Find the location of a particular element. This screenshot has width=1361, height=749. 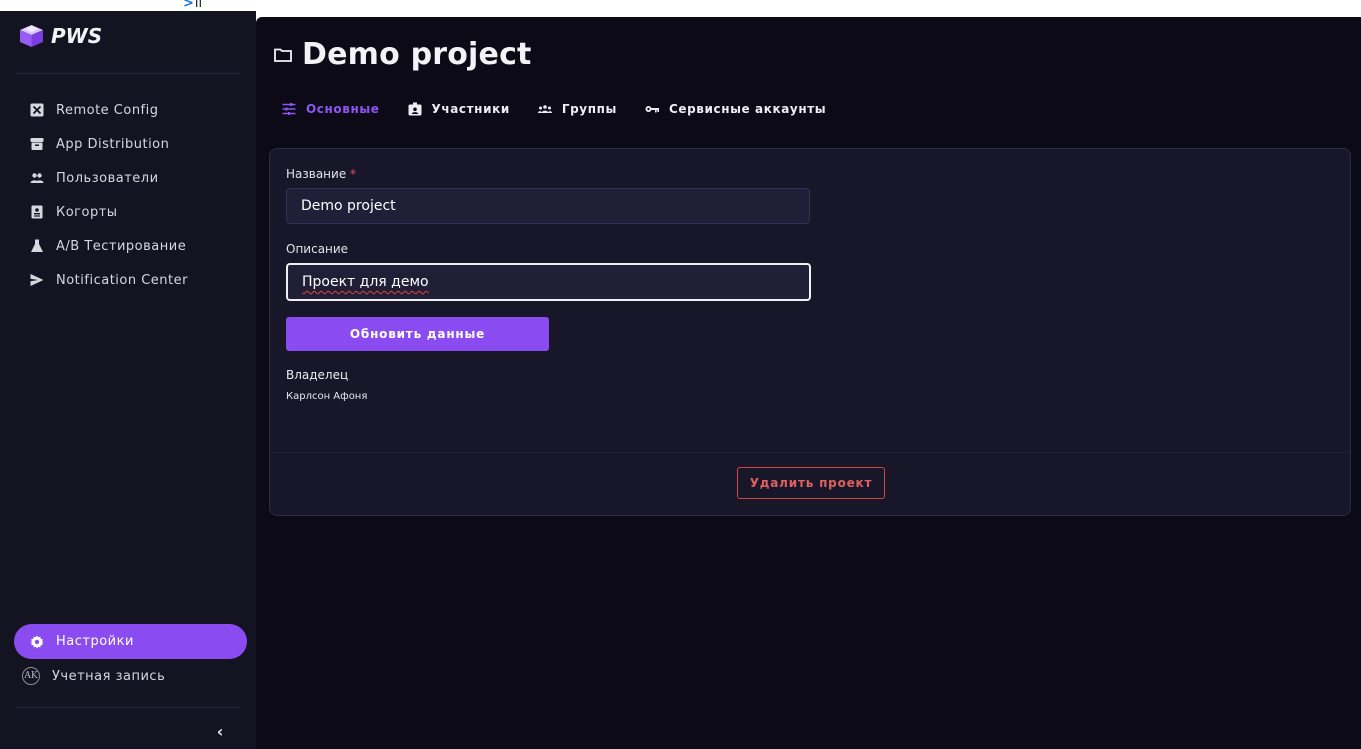

sidebar-item-remote-config: Remote Config is located at coordinates (128, 110).